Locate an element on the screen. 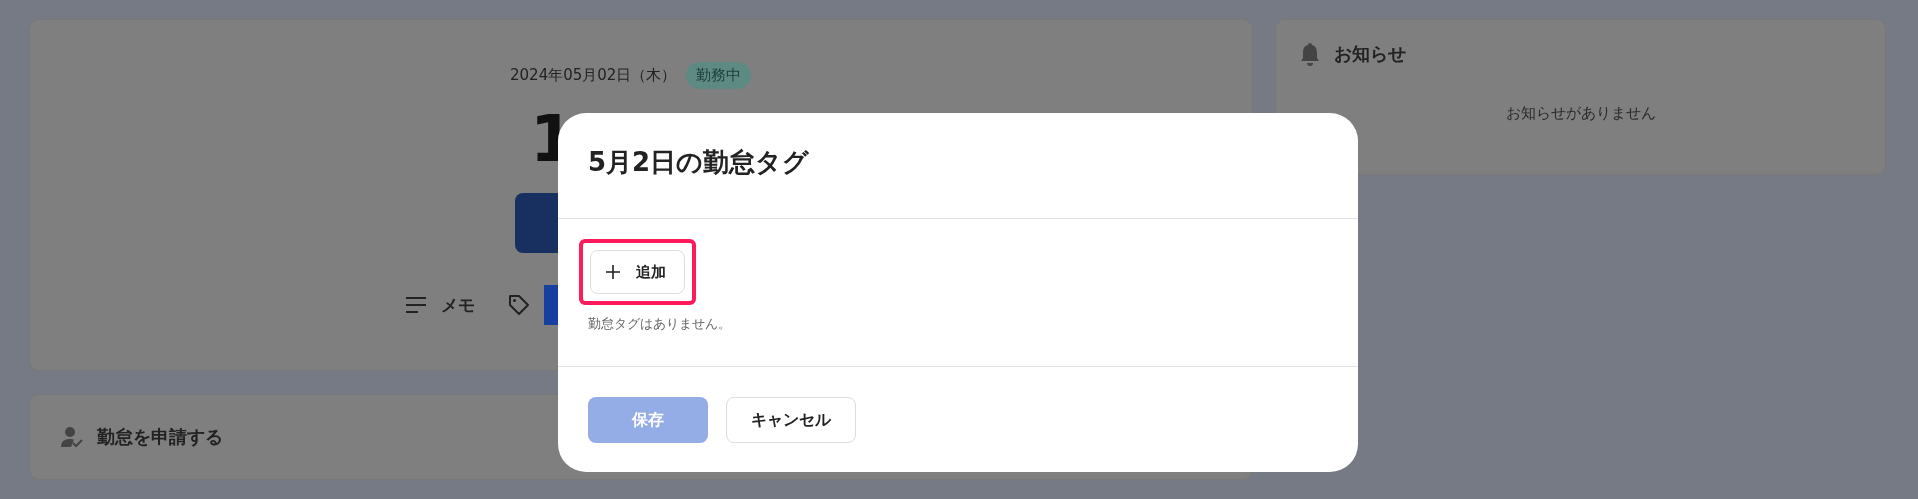  empty-message: 勤怠タグはありません。 is located at coordinates (660, 324).